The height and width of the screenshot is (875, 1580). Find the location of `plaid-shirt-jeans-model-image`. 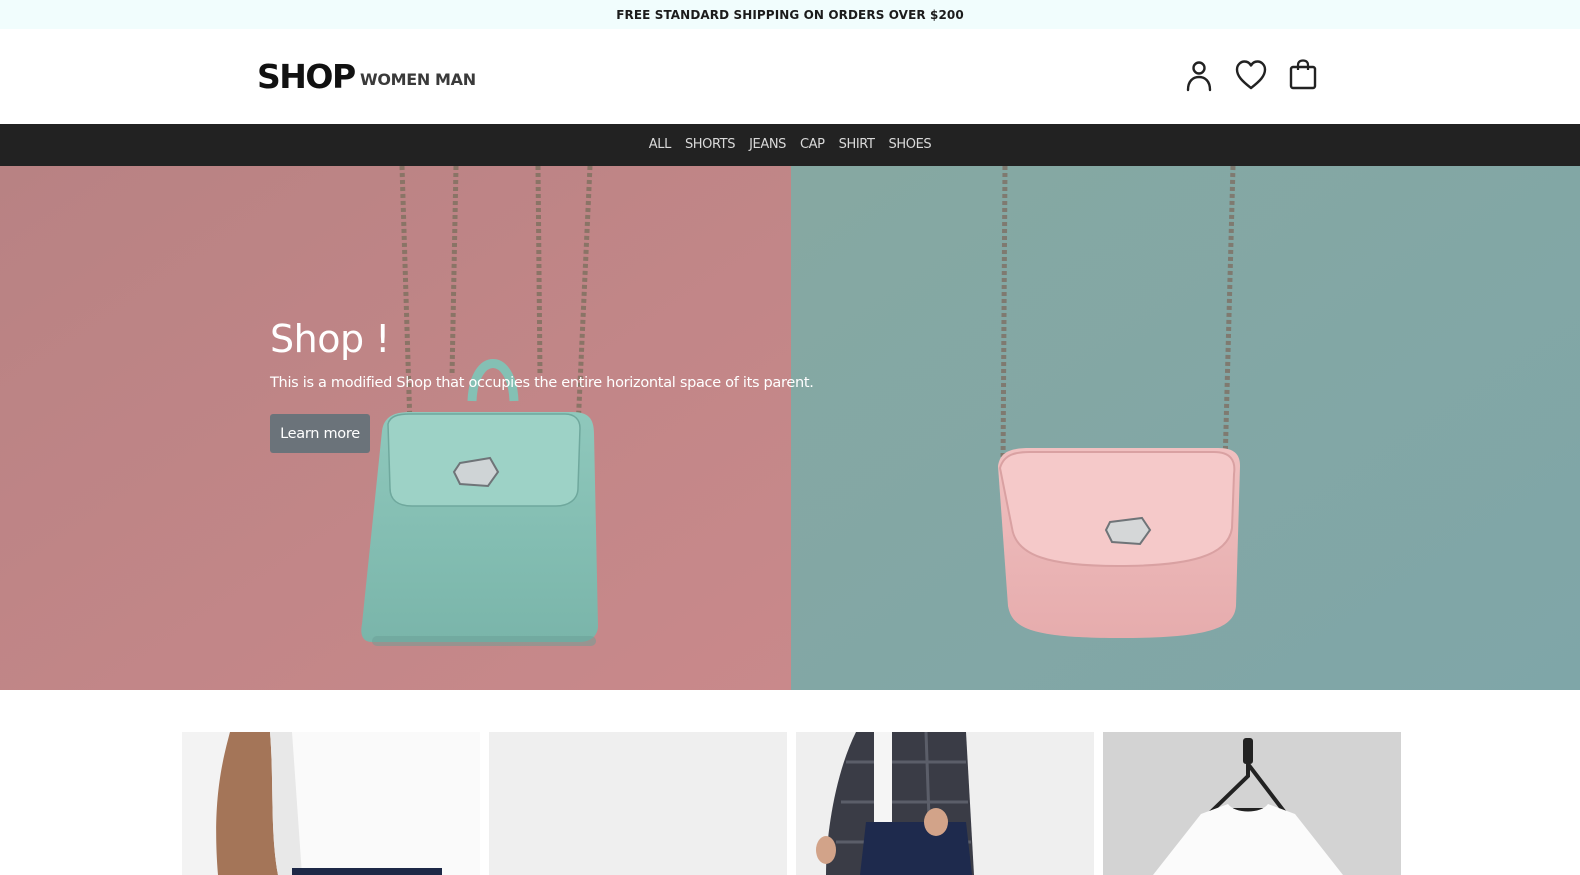

plaid-shirt-jeans-model-image is located at coordinates (945, 803).